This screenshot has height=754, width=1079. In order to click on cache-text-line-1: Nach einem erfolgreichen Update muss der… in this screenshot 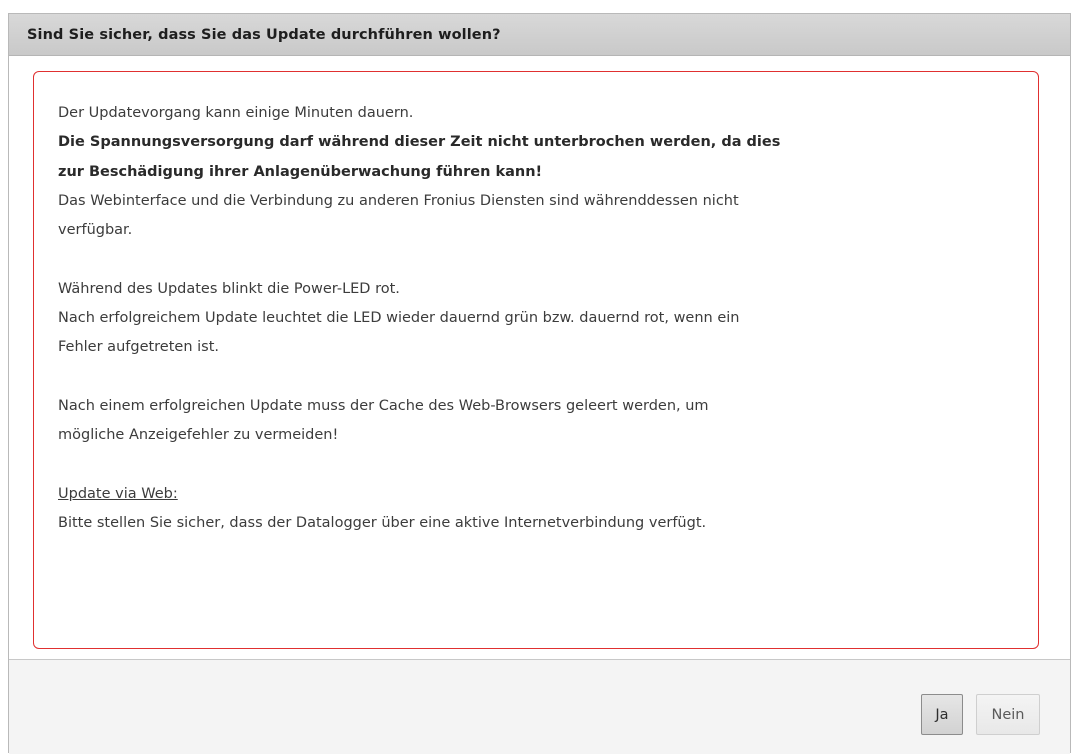, I will do `click(383, 405)`.